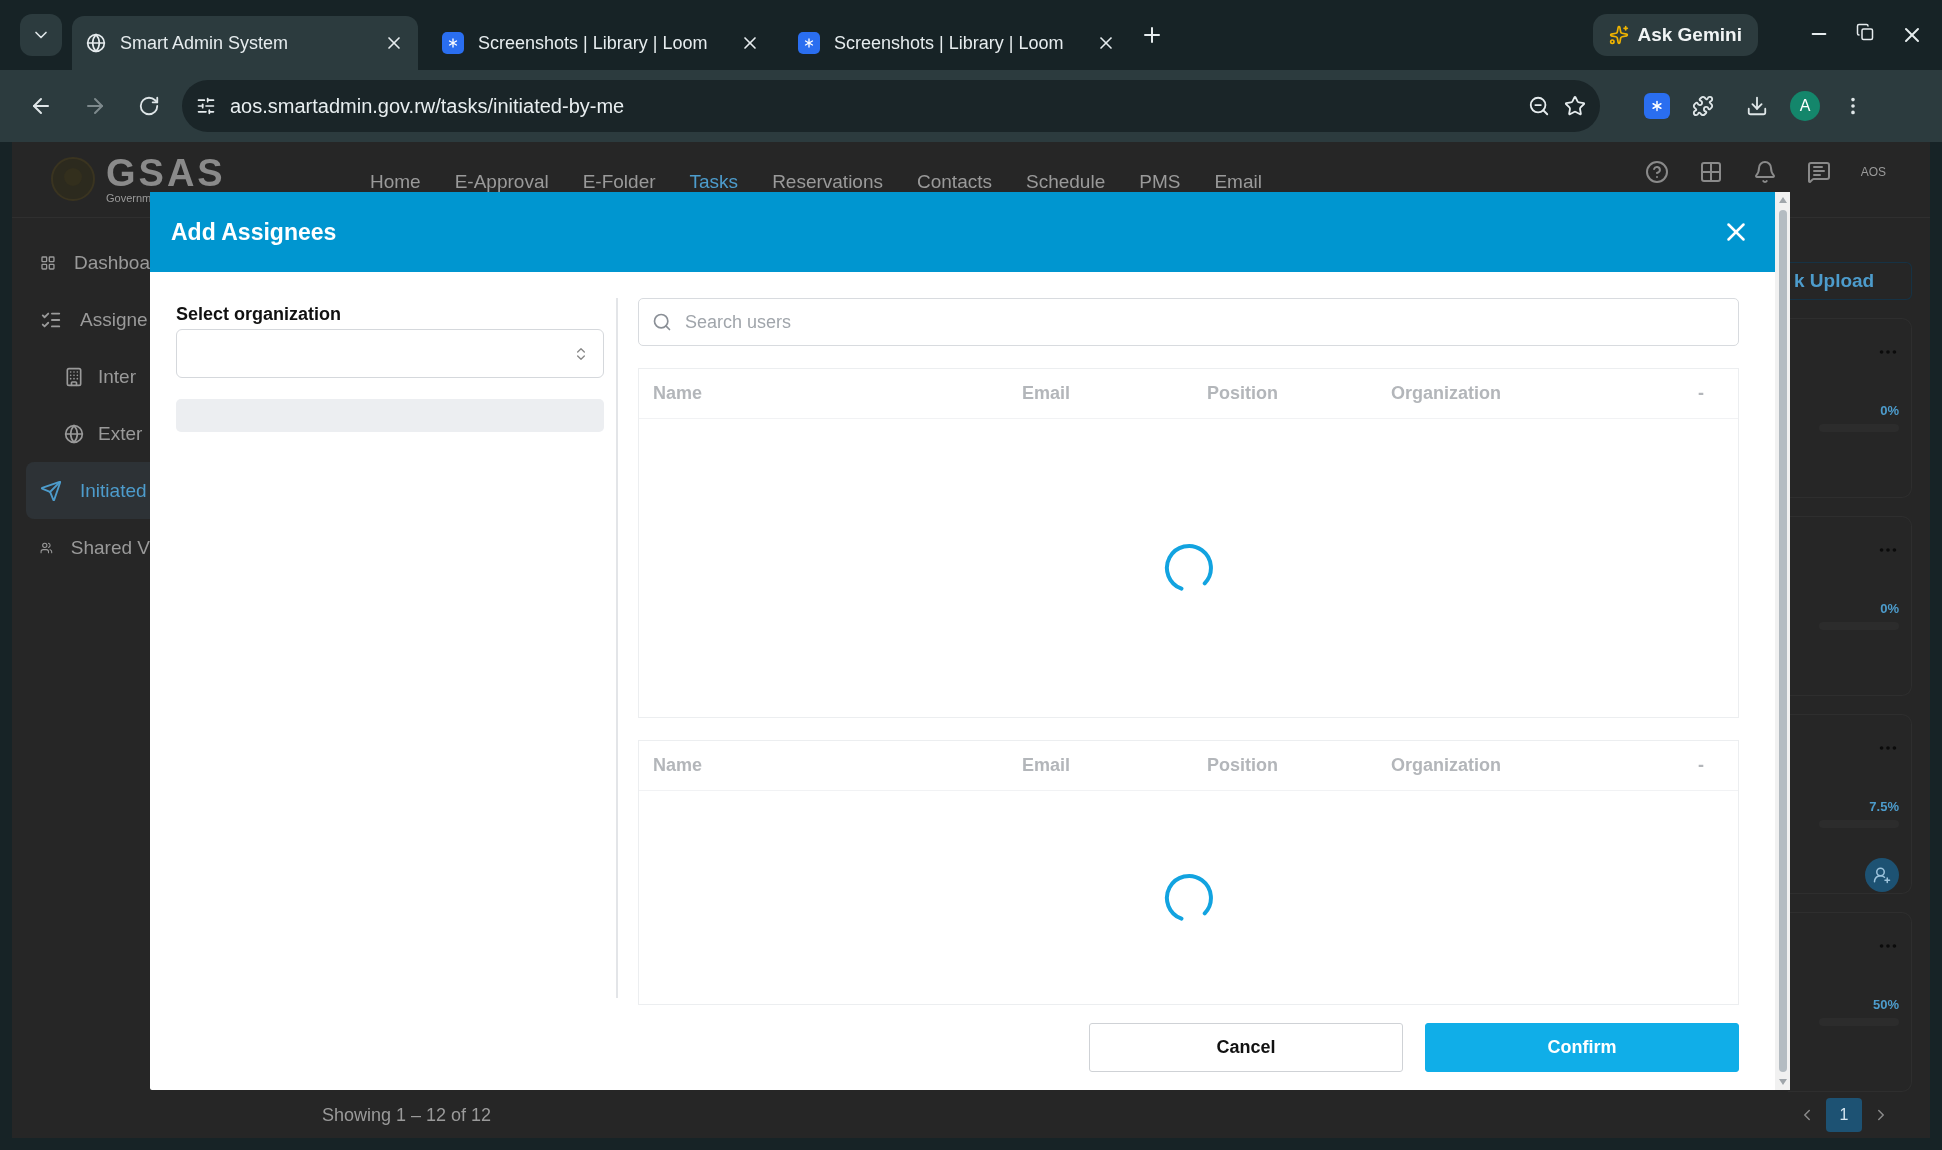  I want to click on nav-link: E-Approval, so click(501, 182).